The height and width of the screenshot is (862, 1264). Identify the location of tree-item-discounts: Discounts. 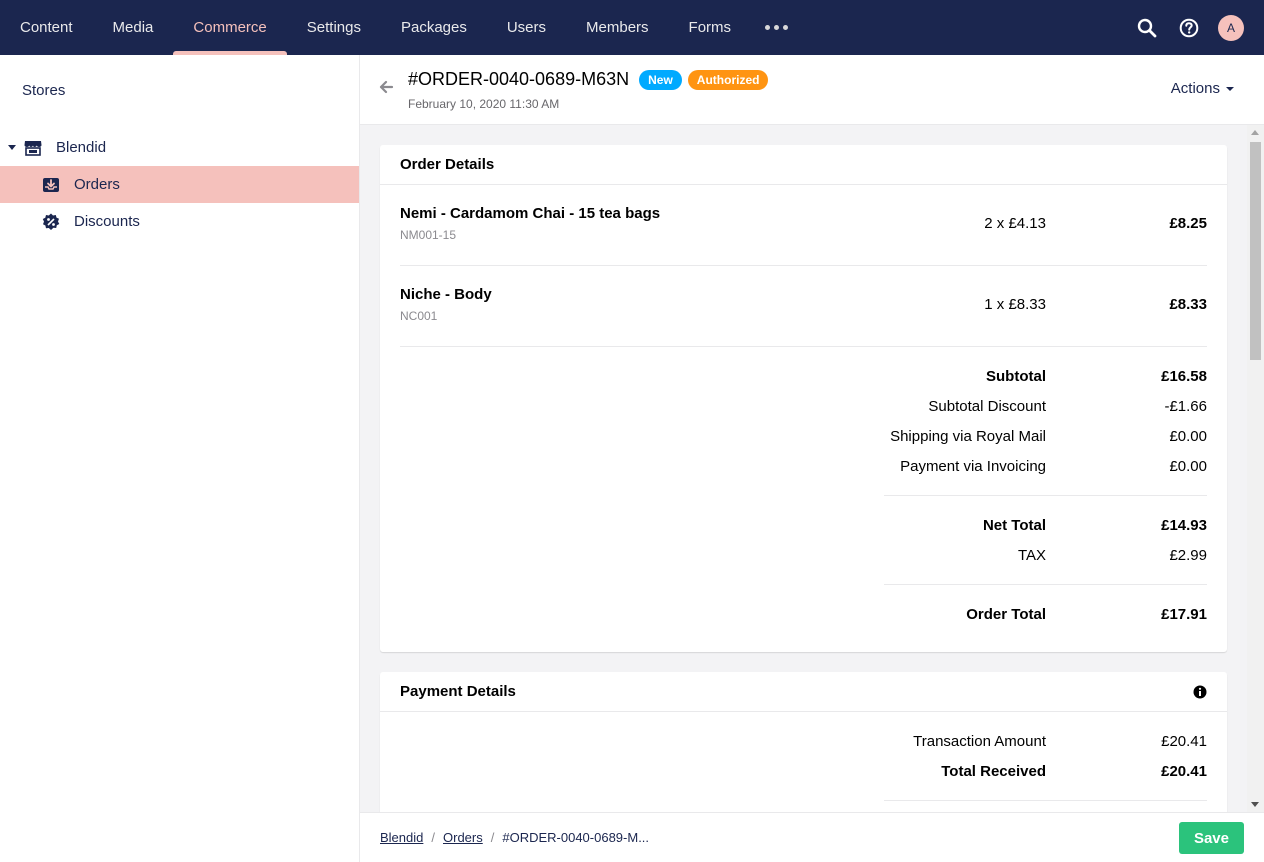
(179, 221).